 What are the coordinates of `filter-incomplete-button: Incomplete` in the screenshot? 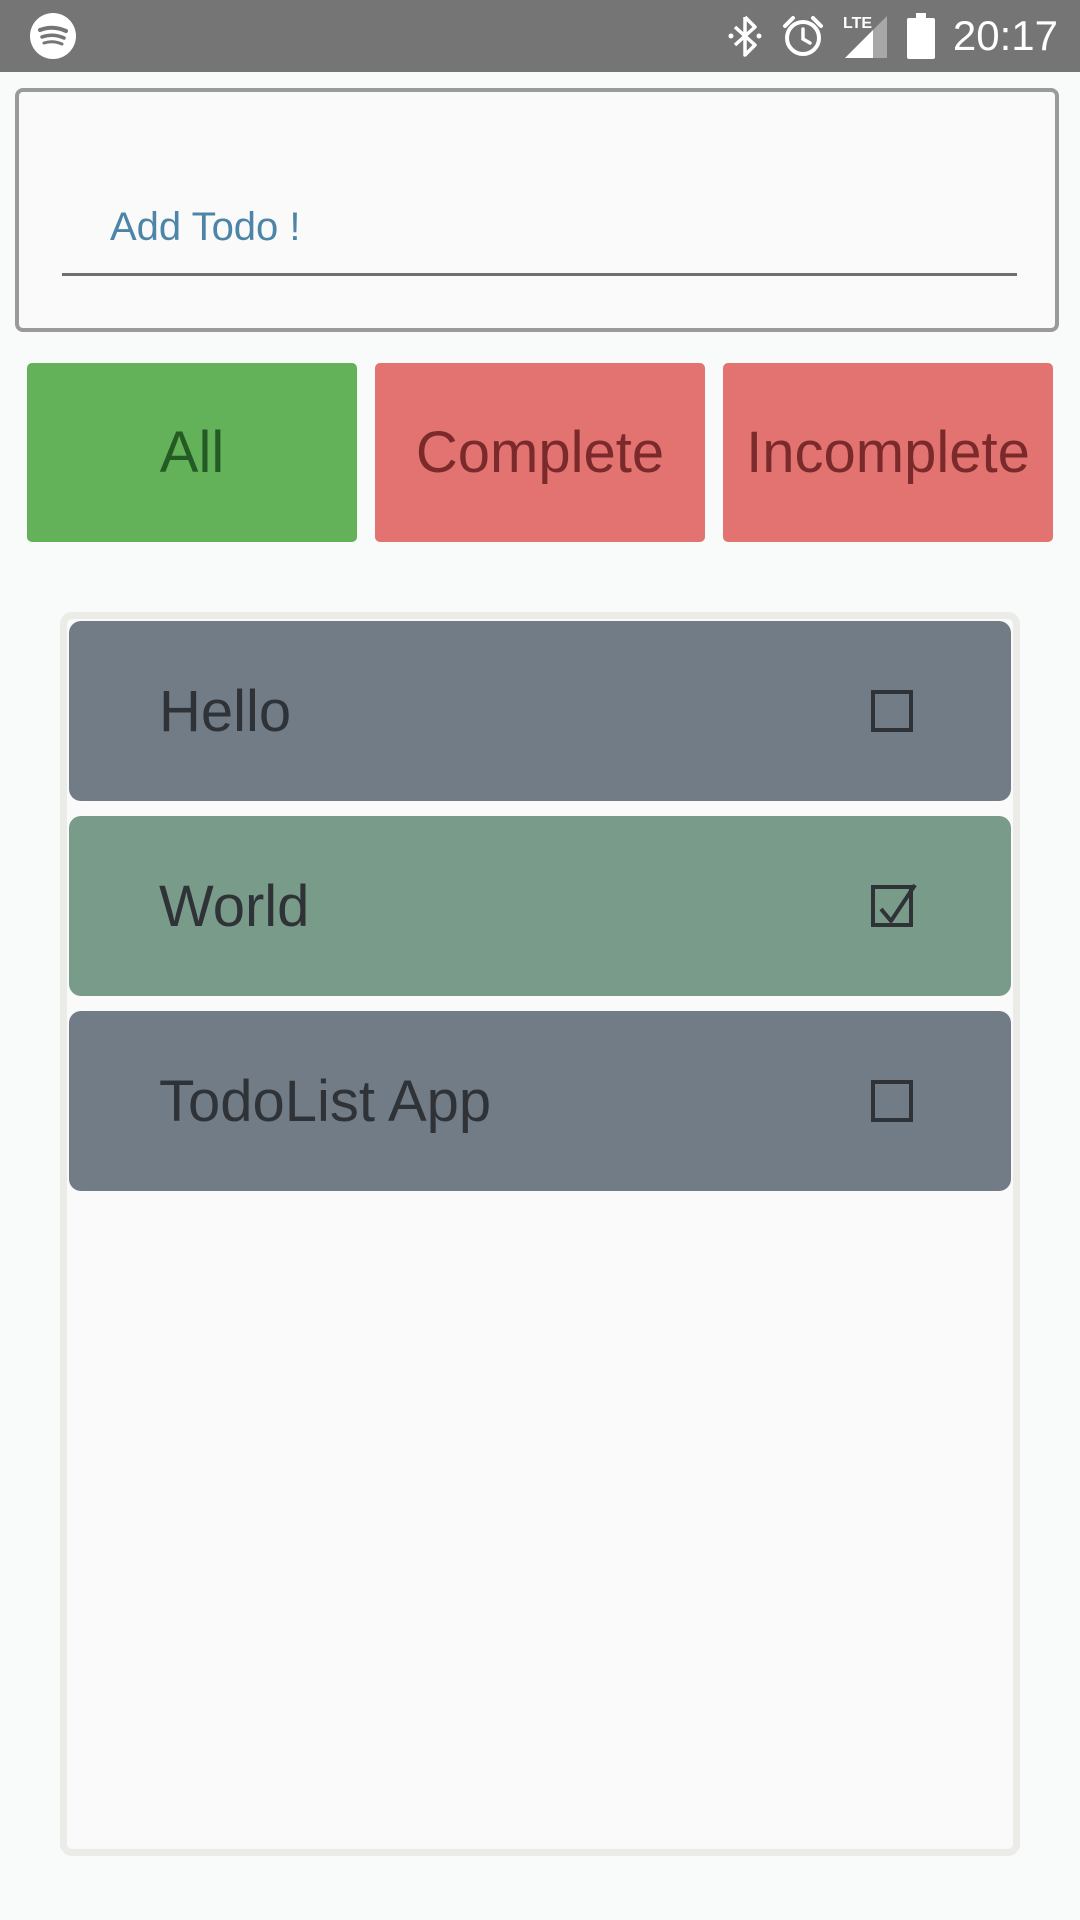 It's located at (888, 452).